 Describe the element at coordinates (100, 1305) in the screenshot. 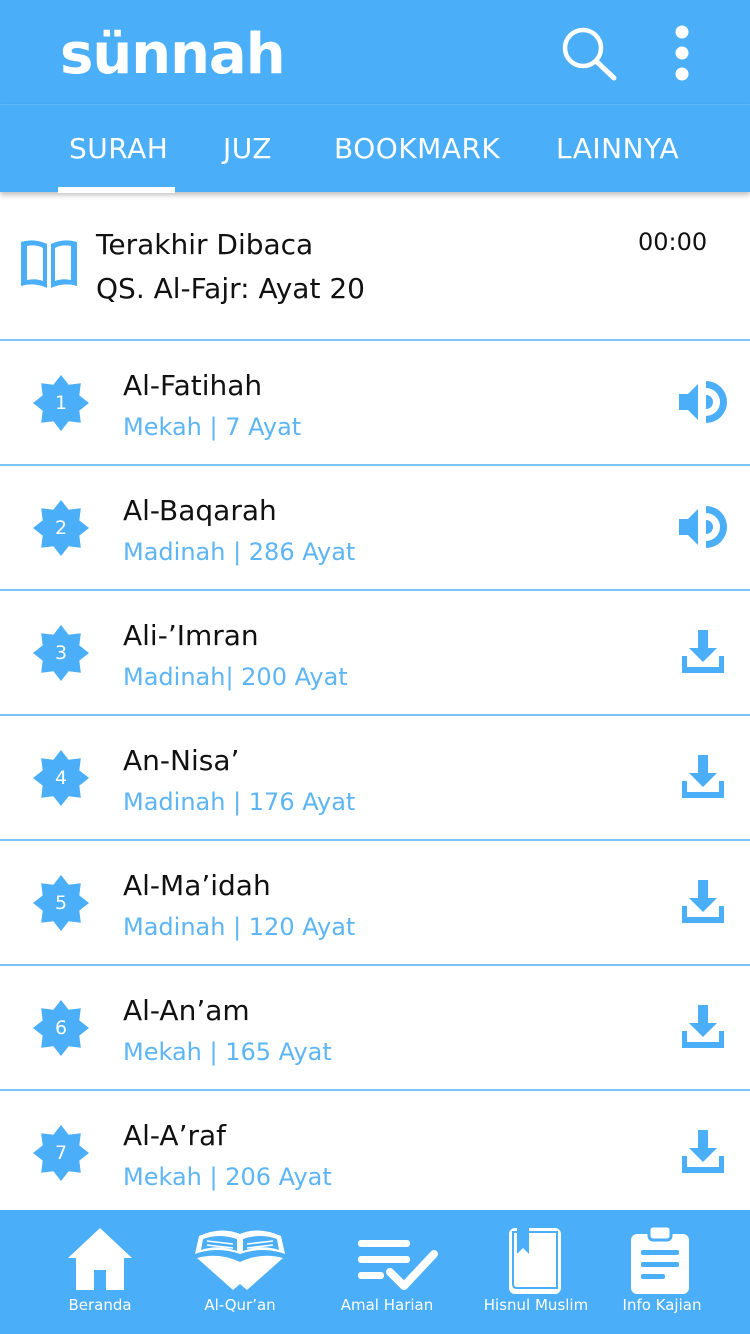

I see `nav-label-beranda: Beranda` at that location.